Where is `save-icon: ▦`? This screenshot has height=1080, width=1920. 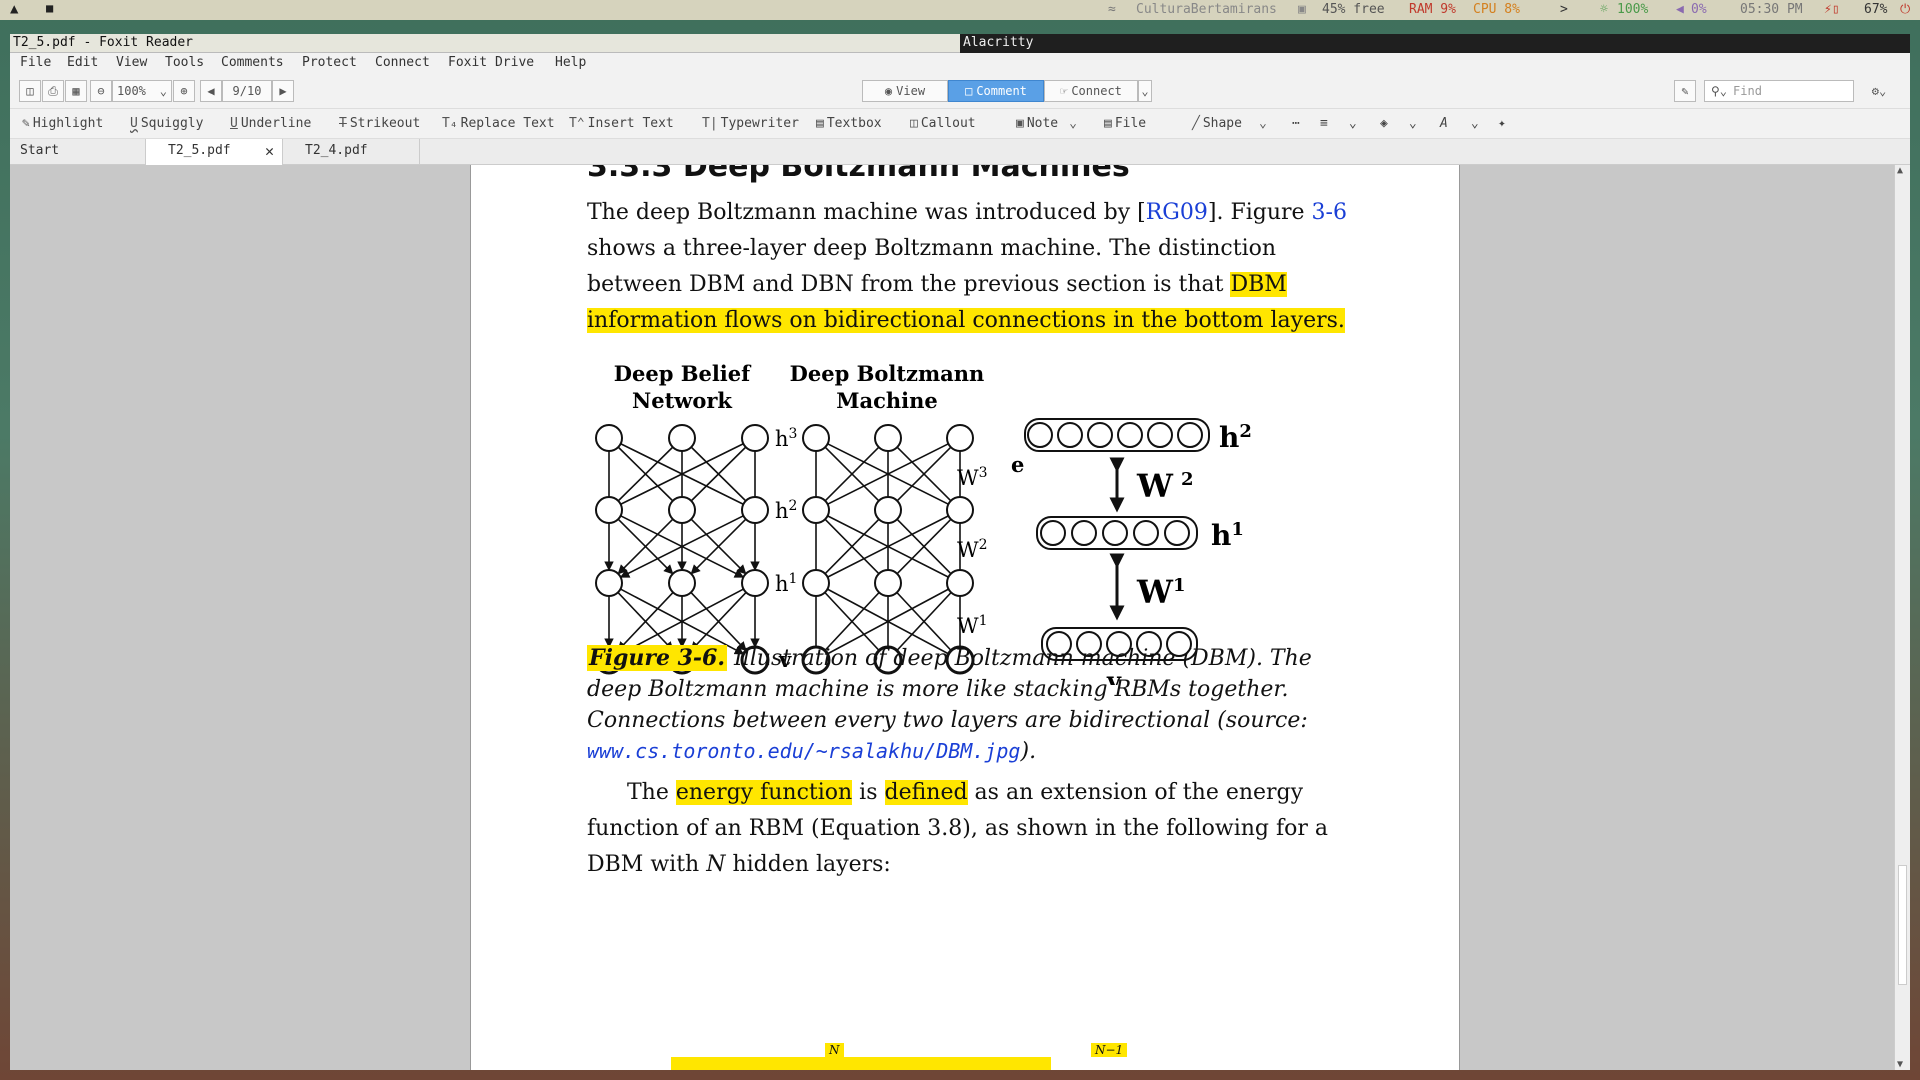
save-icon: ▦ is located at coordinates (76, 91).